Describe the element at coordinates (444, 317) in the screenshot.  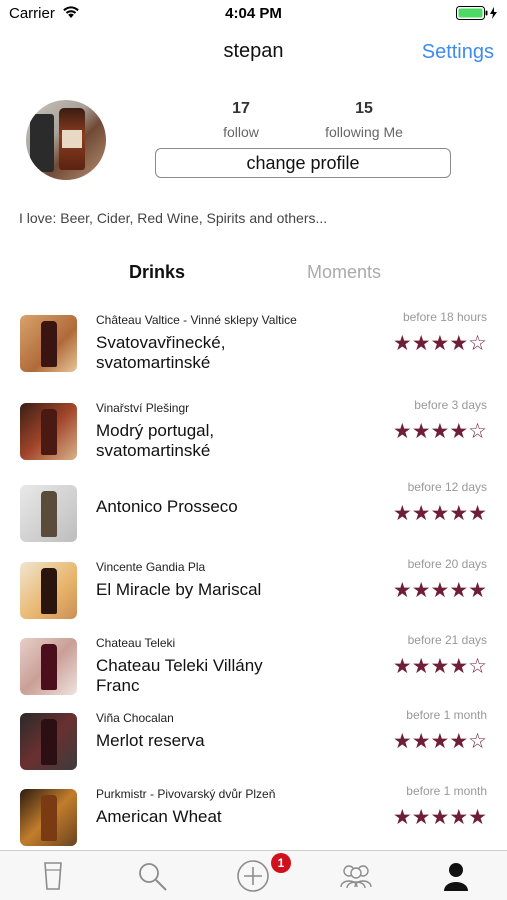
I see `drink-timestamp: before 18 hours` at that location.